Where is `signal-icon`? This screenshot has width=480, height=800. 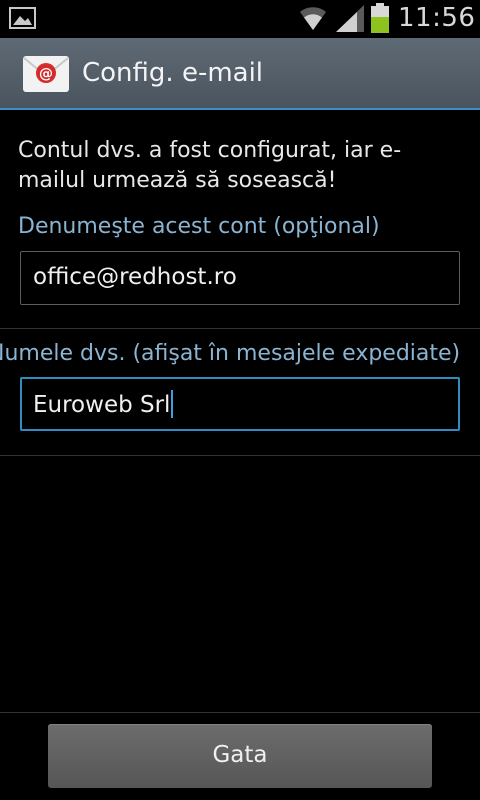
signal-icon is located at coordinates (350, 18).